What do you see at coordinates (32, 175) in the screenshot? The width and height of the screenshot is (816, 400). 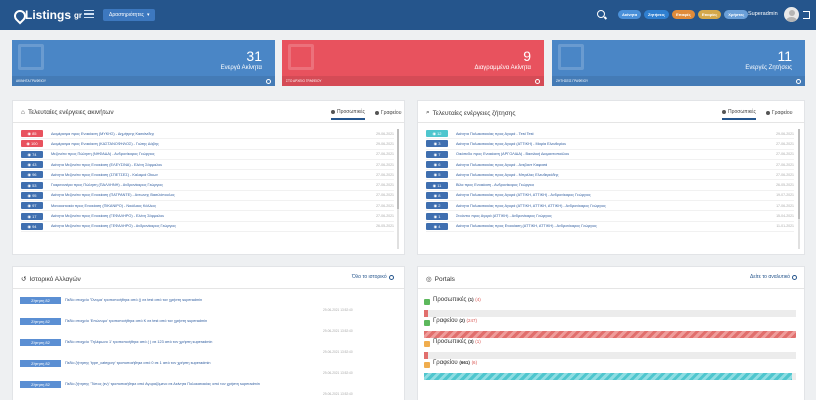 I see `id-badge: ◉ 96` at bounding box center [32, 175].